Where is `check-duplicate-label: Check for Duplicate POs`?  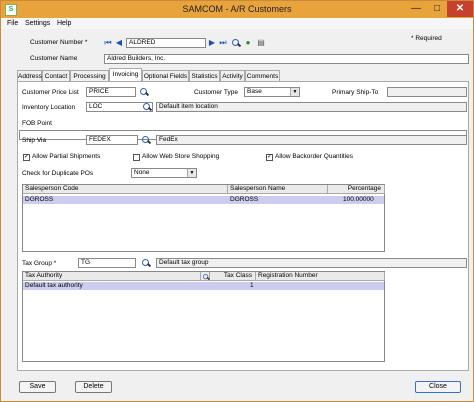 check-duplicate-label: Check for Duplicate POs is located at coordinates (58, 173).